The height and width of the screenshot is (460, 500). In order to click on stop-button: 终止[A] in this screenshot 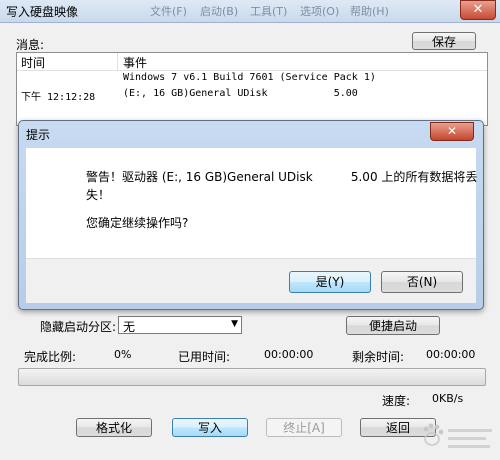, I will do `click(304, 427)`.